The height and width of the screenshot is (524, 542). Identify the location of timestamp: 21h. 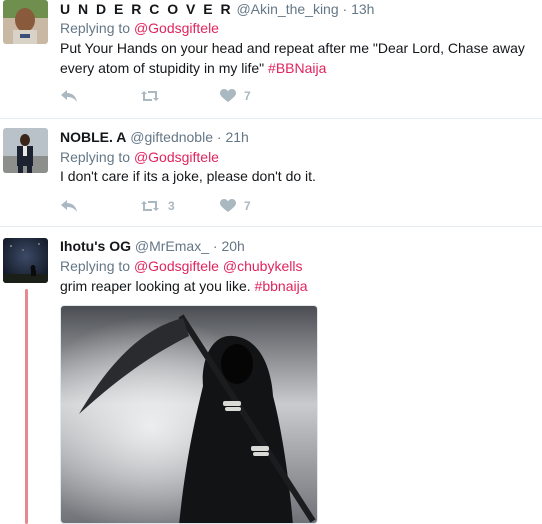
(236, 137).